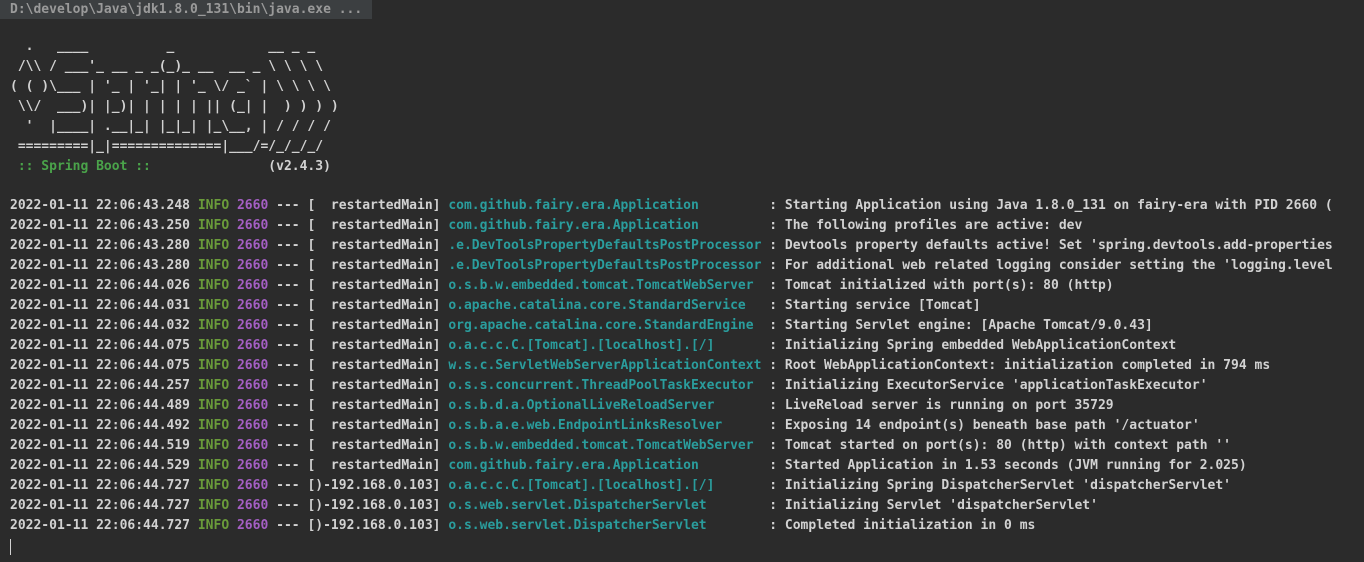 The image size is (1364, 562). Describe the element at coordinates (605, 325) in the screenshot. I see `log-logger: org.apache.catalina.core.StandardEngine` at that location.